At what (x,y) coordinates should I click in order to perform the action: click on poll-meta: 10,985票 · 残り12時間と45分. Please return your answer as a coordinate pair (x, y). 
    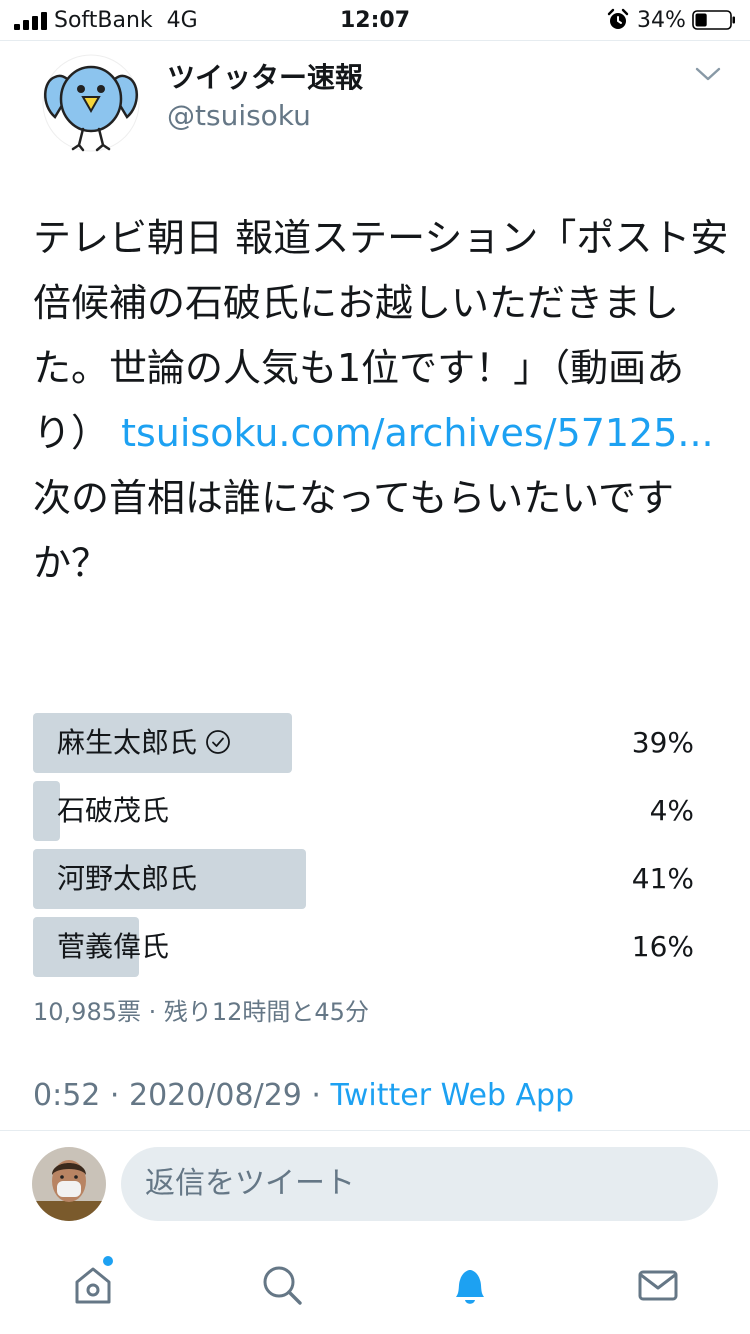
    Looking at the image, I should click on (201, 1012).